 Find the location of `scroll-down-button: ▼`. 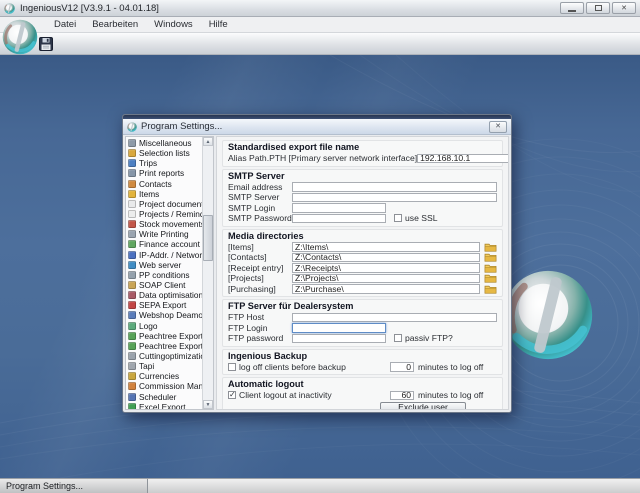

scroll-down-button: ▼ is located at coordinates (208, 404).